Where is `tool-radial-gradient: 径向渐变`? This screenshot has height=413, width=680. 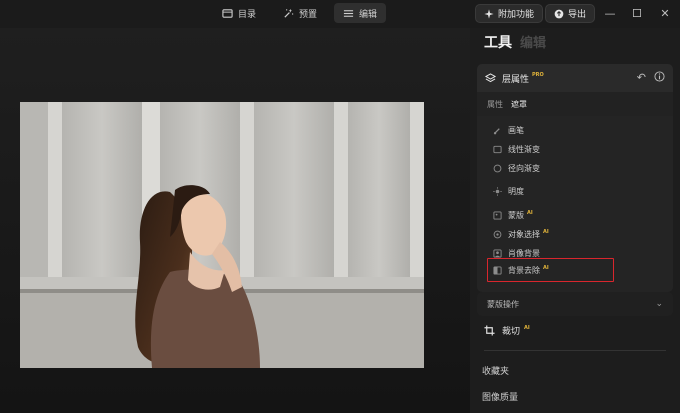 tool-radial-gradient: 径向渐变 is located at coordinates (516, 168).